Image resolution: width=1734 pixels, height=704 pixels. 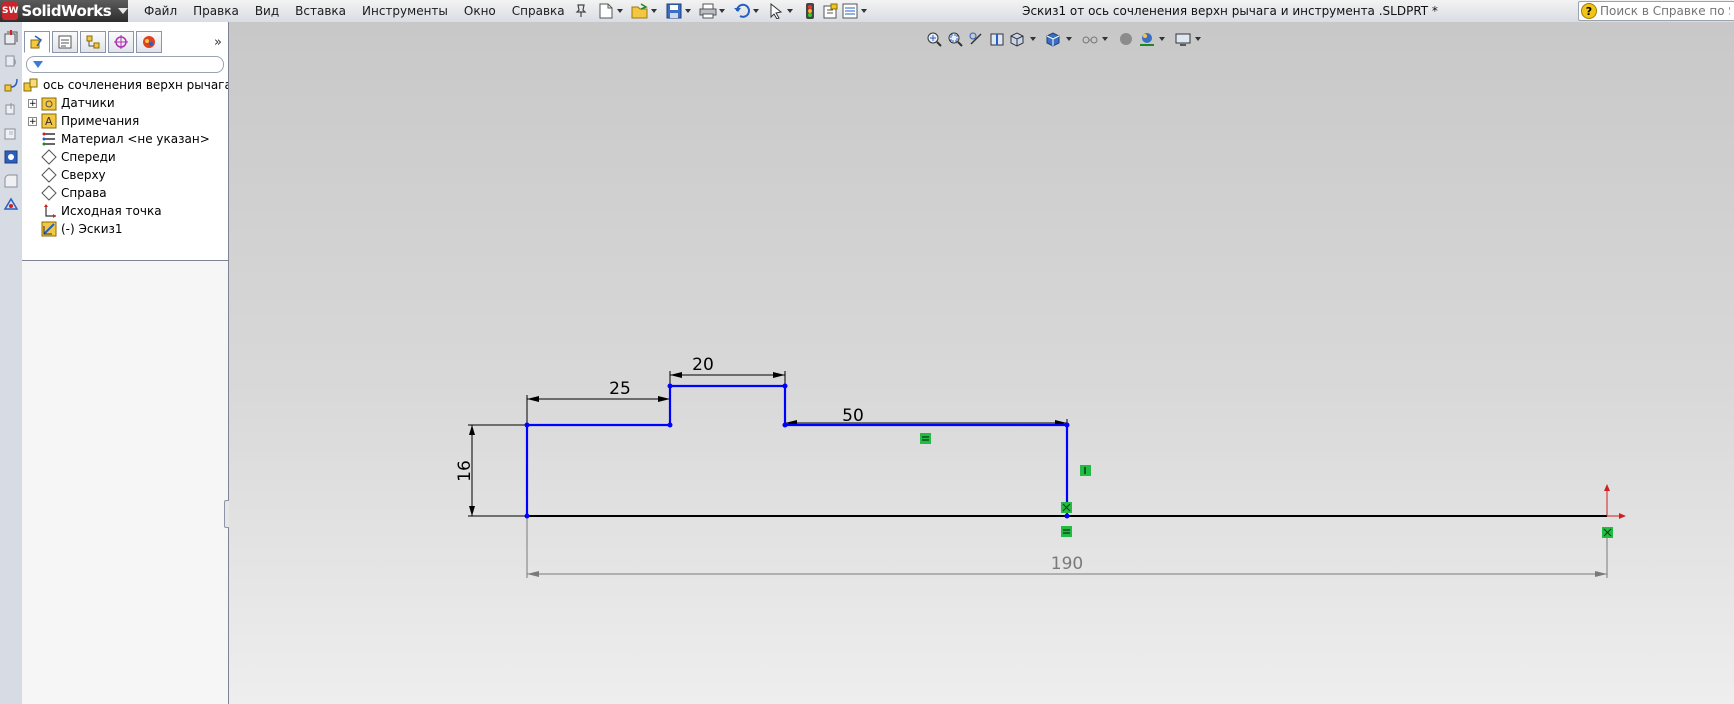 I want to click on sketch-icon, so click(x=49, y=229).